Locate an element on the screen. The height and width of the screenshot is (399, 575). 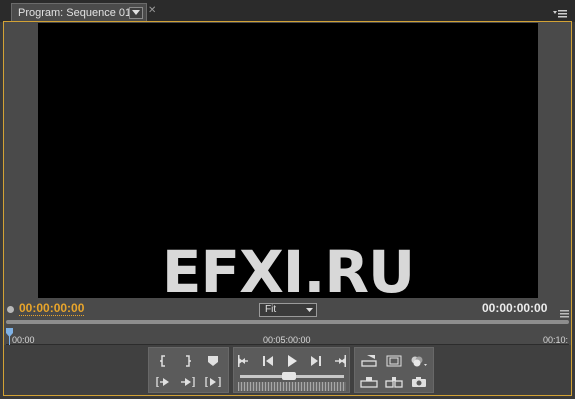
go-to-in-button is located at coordinates (163, 382).